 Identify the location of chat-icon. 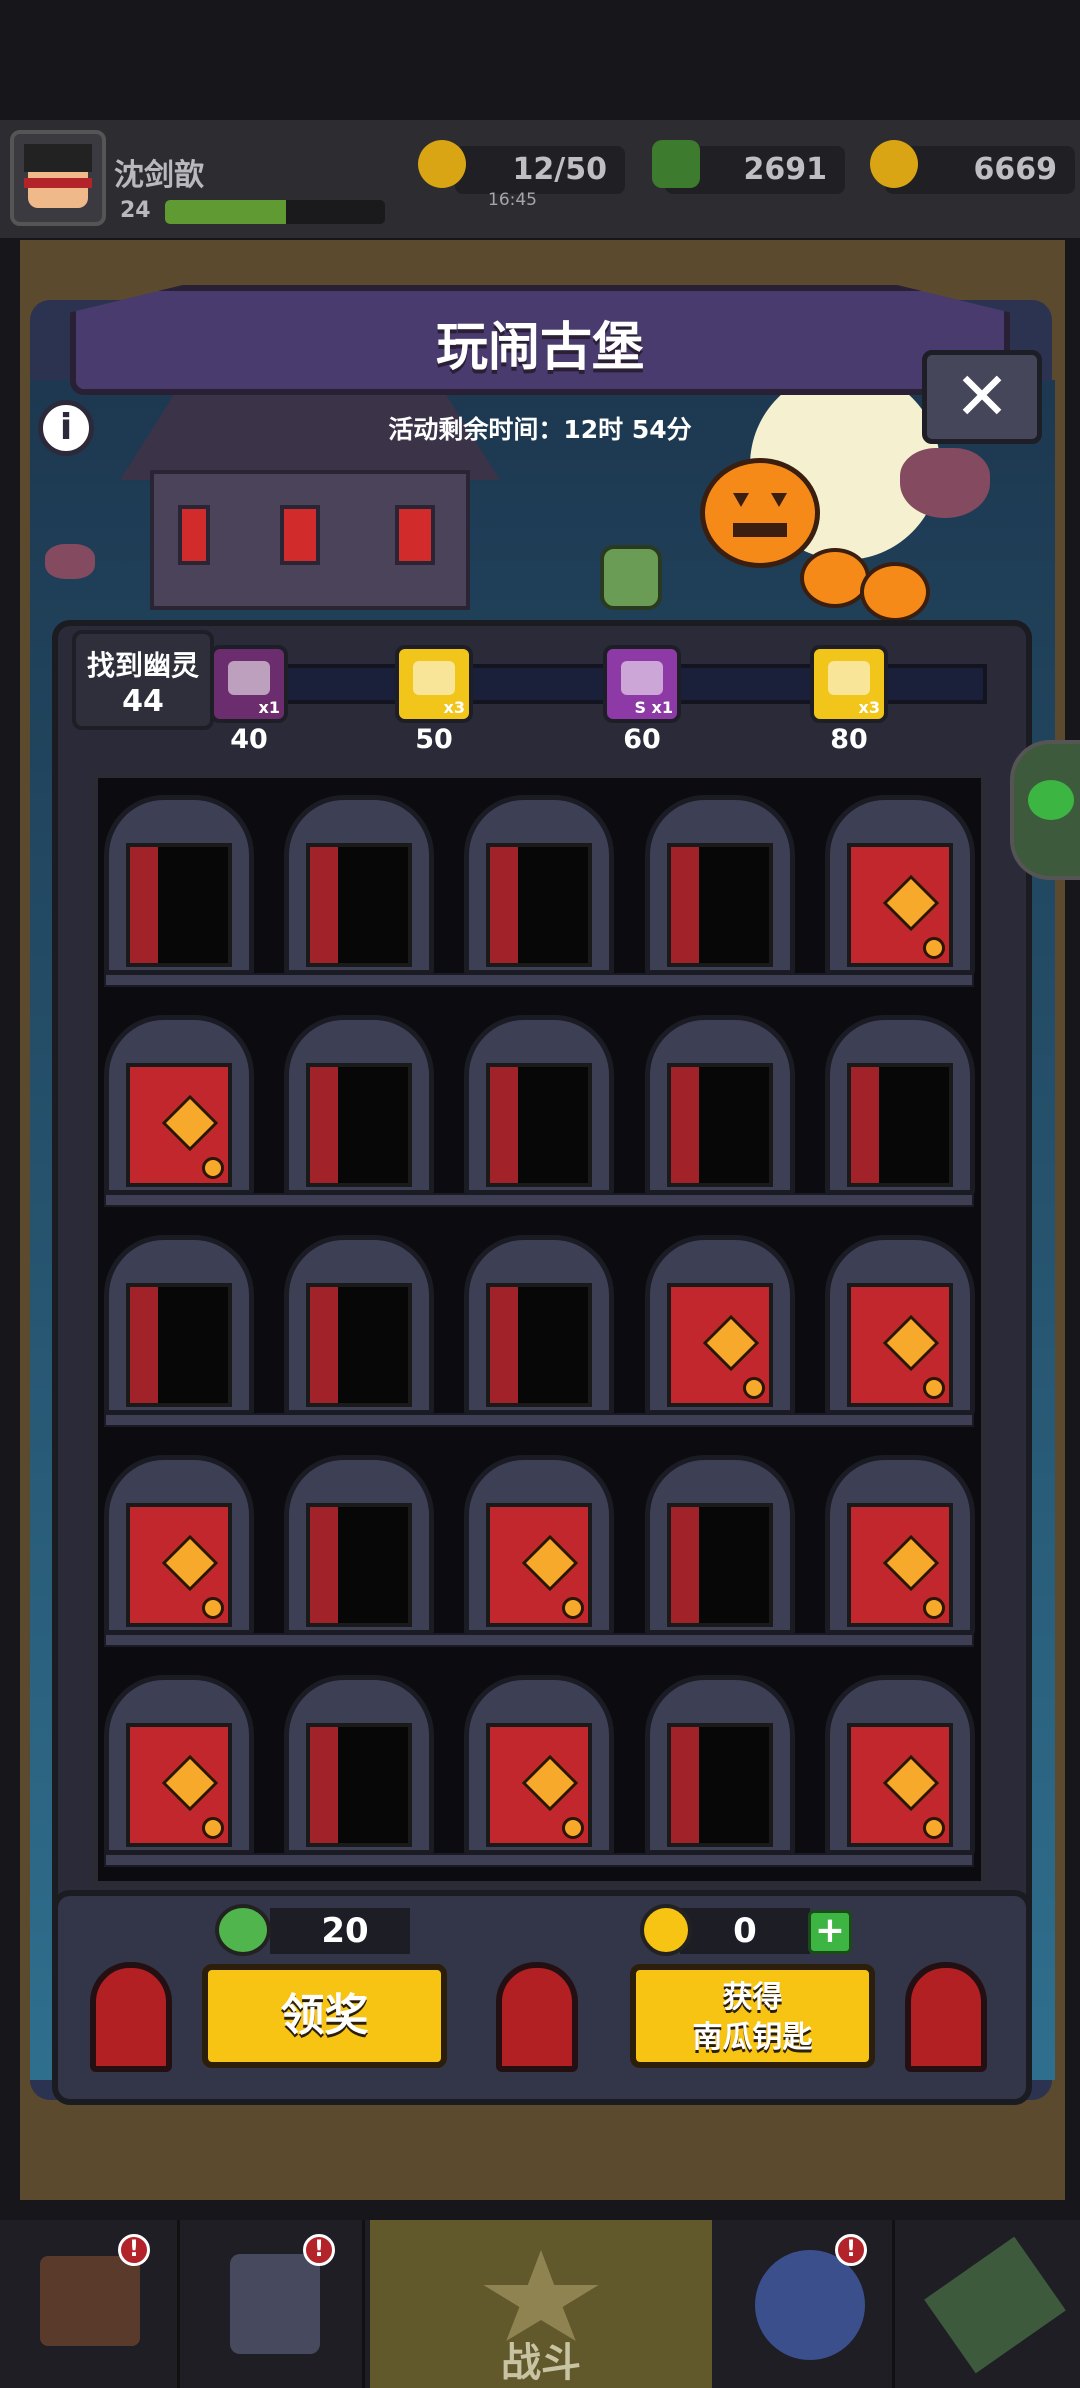
(1051, 800).